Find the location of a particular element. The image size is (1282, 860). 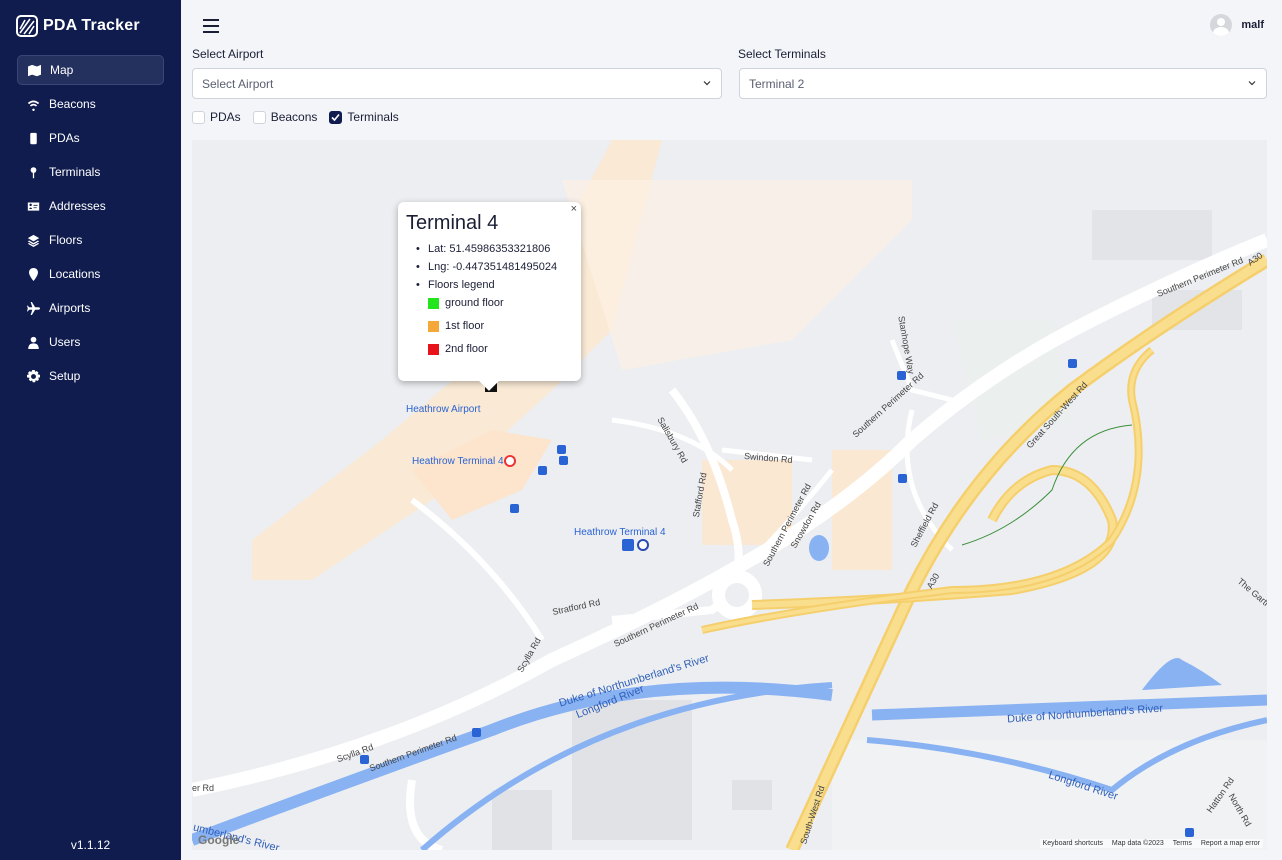

airport-select-value: Select Airport is located at coordinates (238, 83).